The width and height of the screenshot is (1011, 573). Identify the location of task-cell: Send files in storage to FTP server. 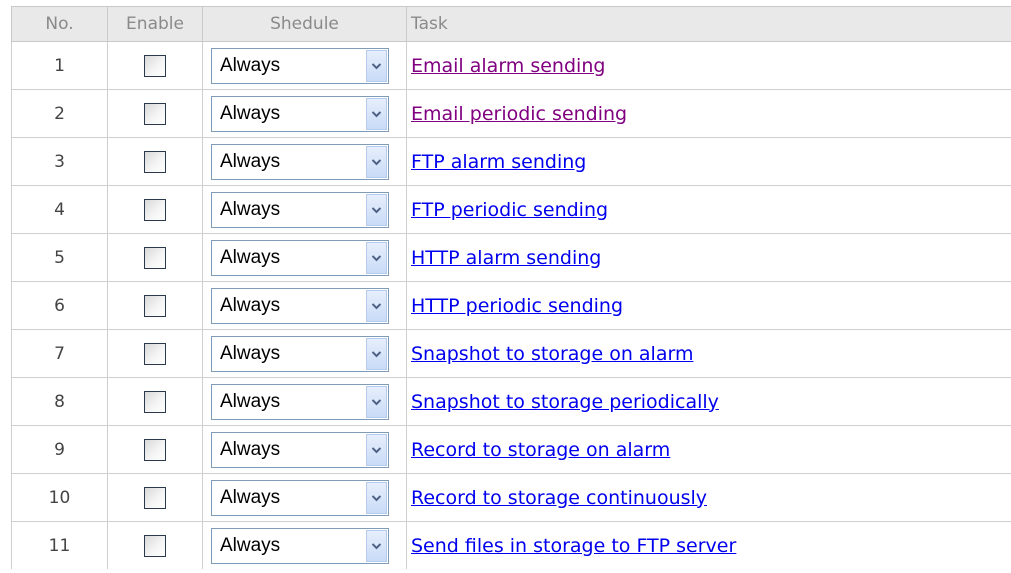
(708, 545).